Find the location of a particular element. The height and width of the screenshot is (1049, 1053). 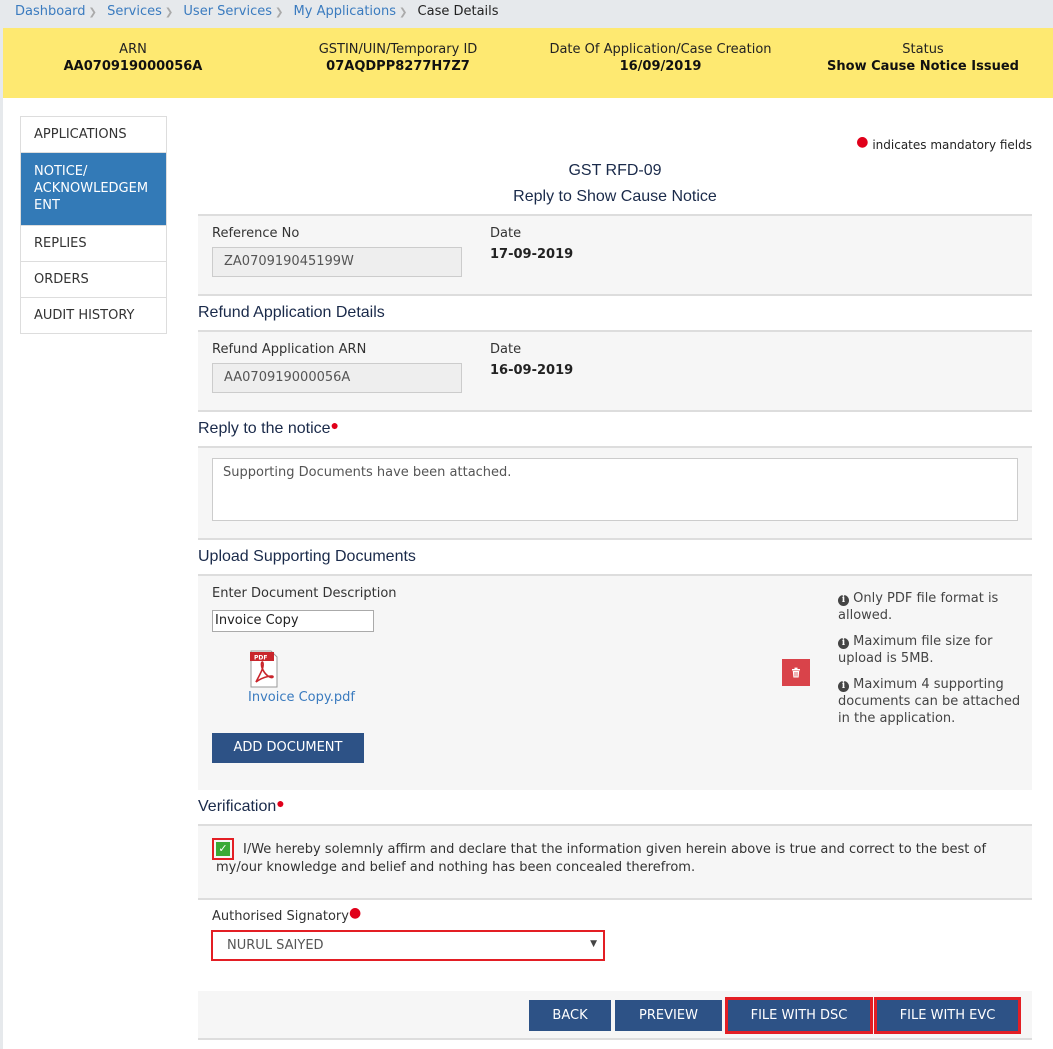

reply-section: Supporting Documents have been attached. is located at coordinates (615, 493).